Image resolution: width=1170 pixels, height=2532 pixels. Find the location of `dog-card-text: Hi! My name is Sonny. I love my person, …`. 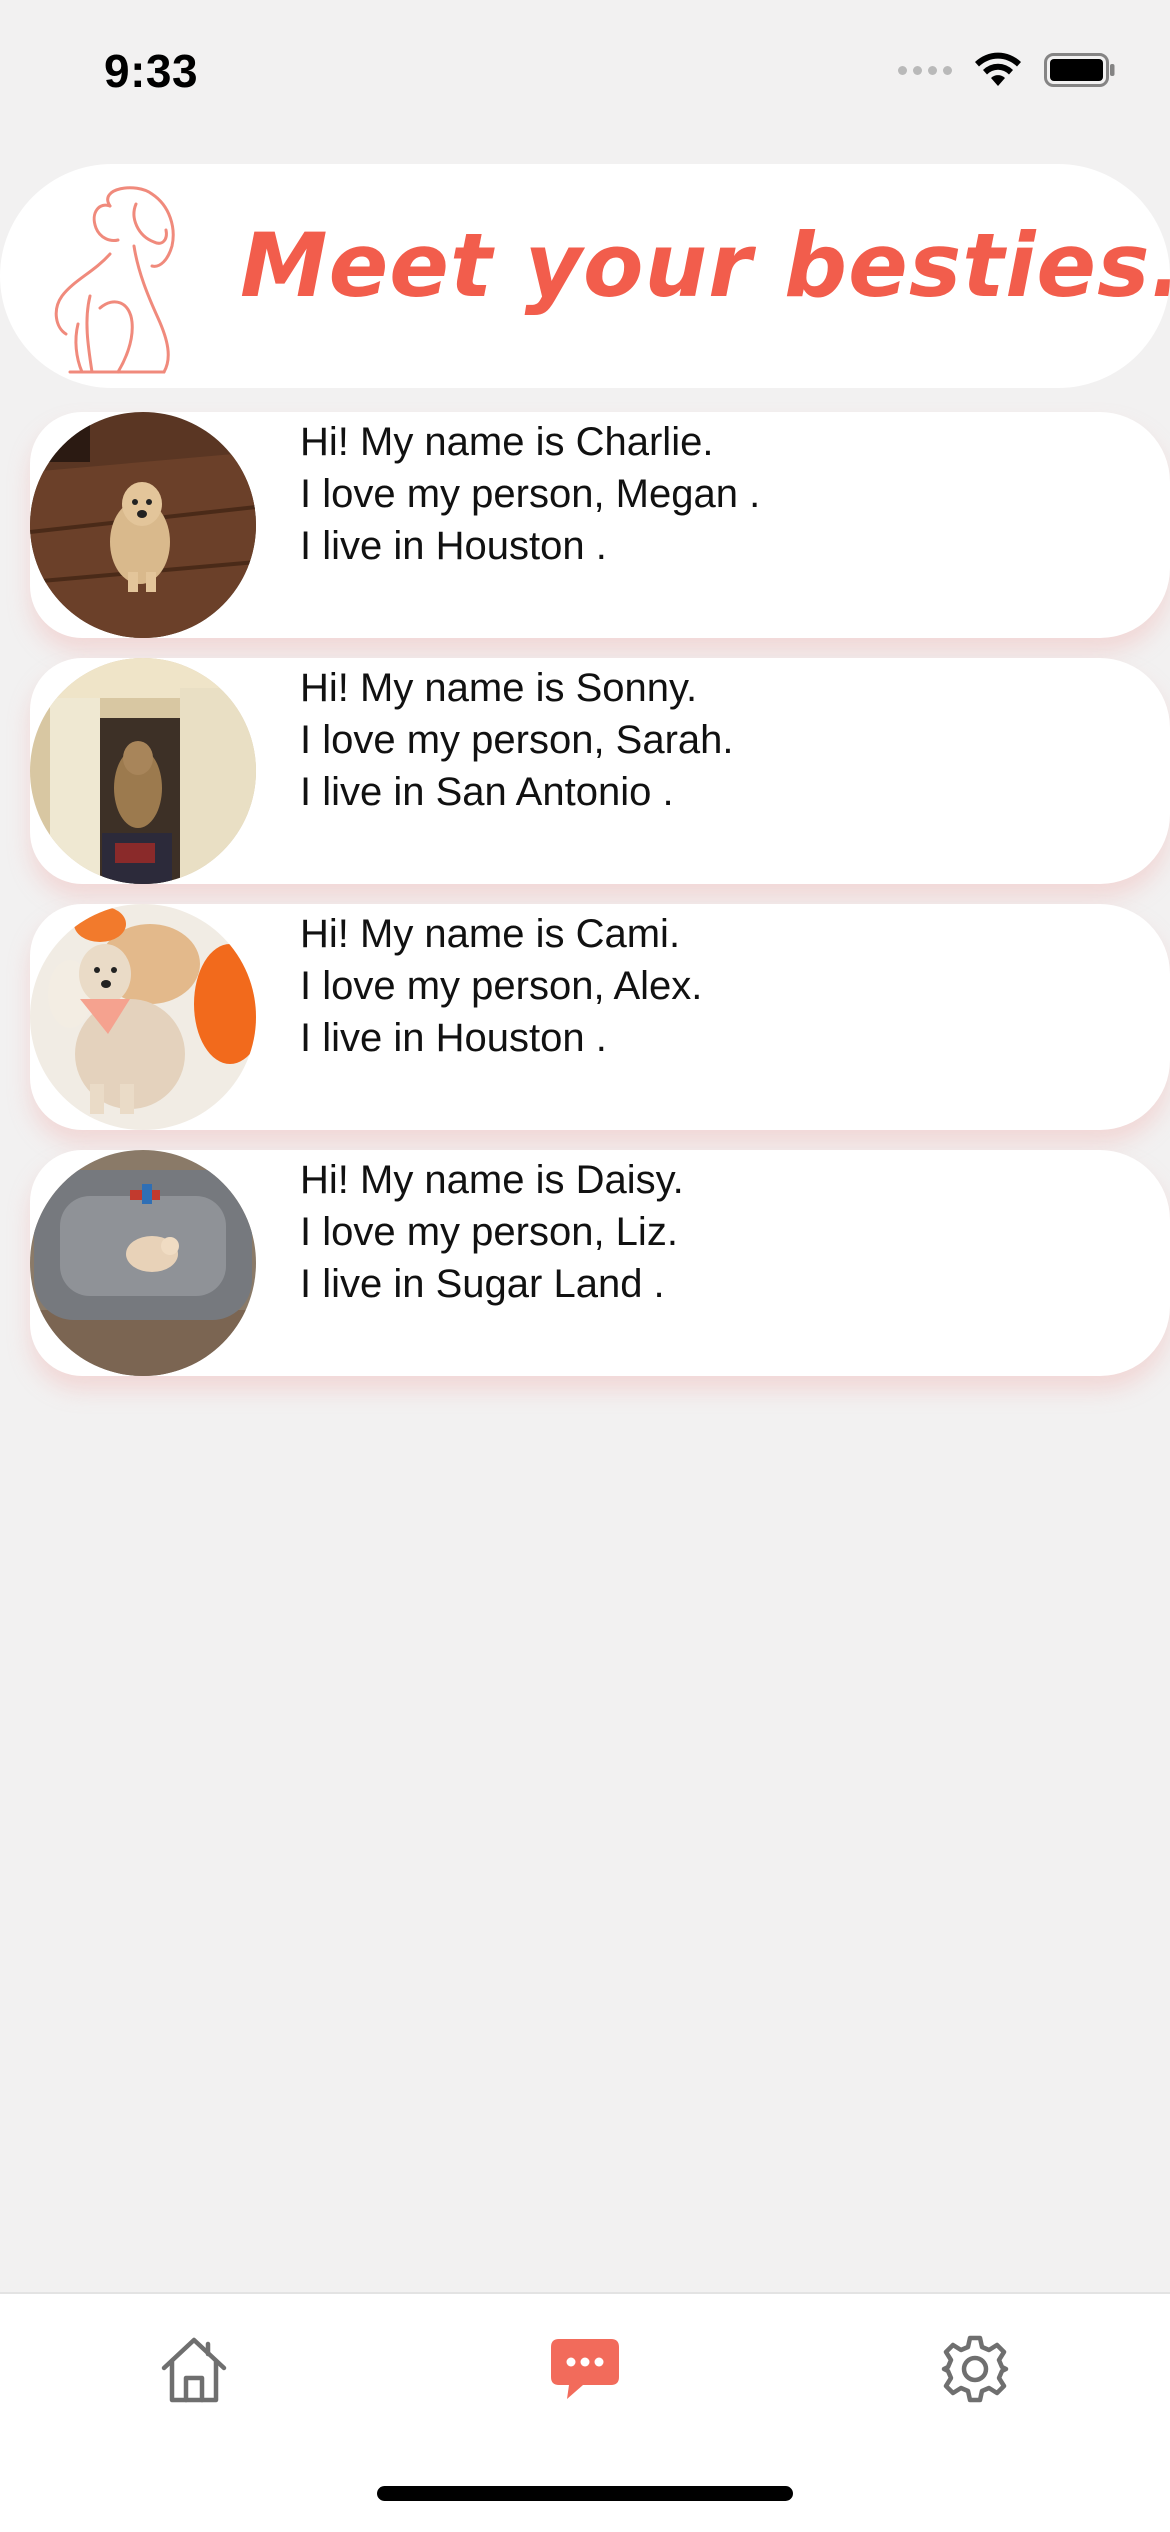

dog-card-text: Hi! My name is Sonny. I love my person, … is located at coordinates (517, 740).